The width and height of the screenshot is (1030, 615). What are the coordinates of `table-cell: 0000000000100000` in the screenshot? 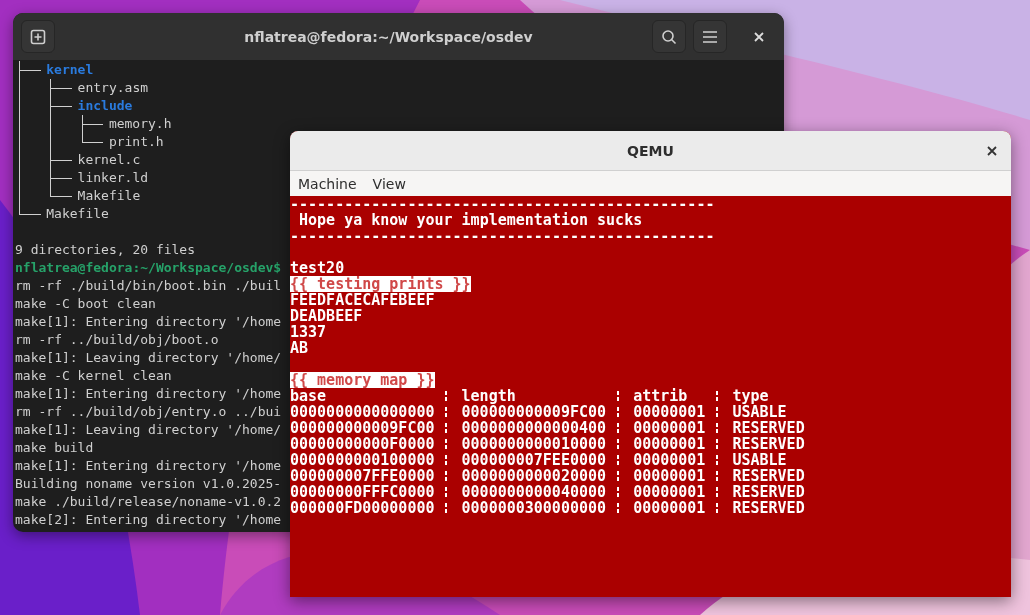 It's located at (362, 460).